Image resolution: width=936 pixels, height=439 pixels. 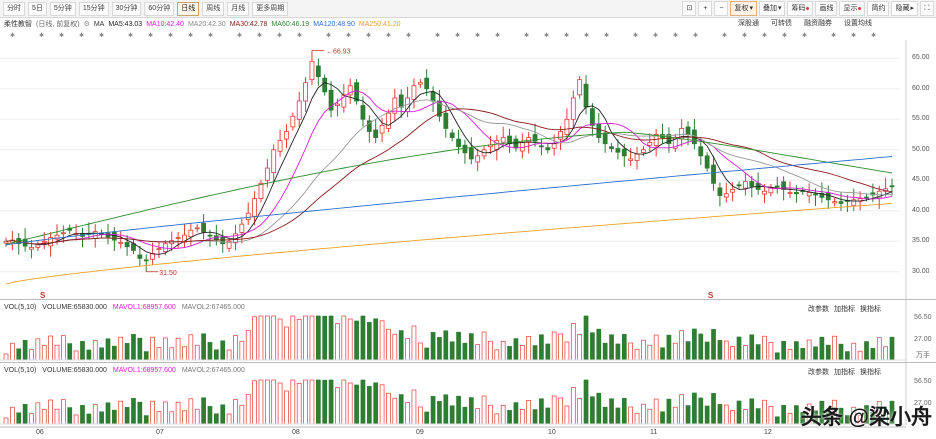 What do you see at coordinates (870, 309) in the screenshot?
I see `vol1-swap-indicator: 换指标` at bounding box center [870, 309].